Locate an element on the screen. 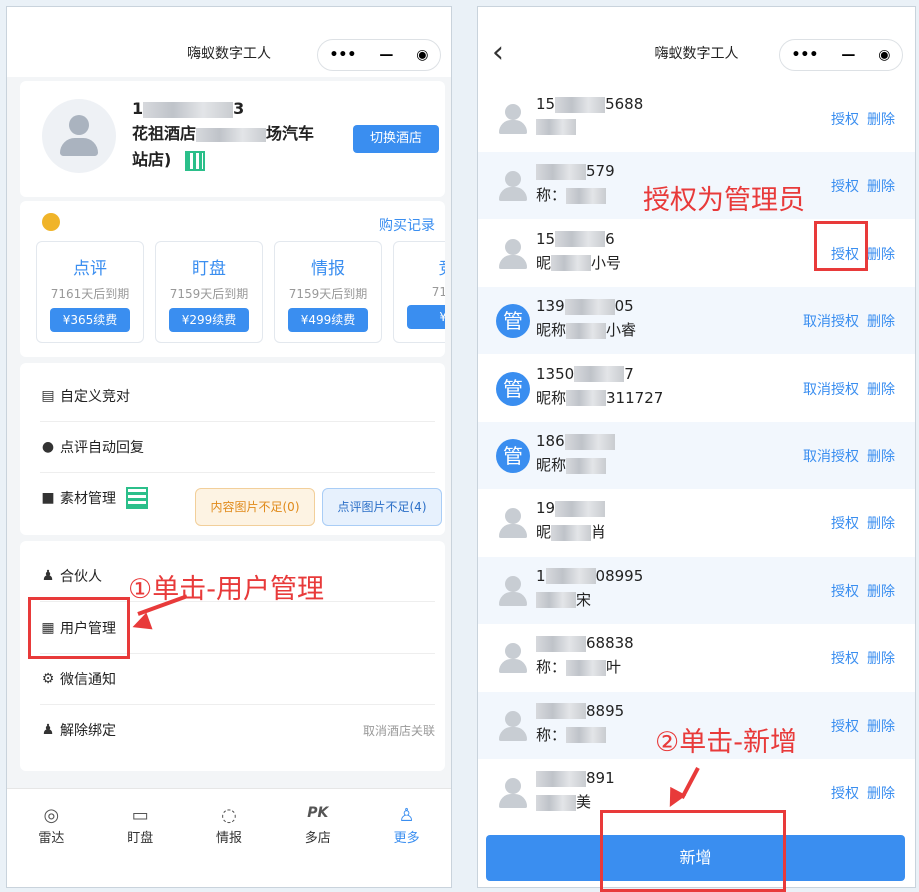  tab-more: ♙ 更多 is located at coordinates (406, 838).